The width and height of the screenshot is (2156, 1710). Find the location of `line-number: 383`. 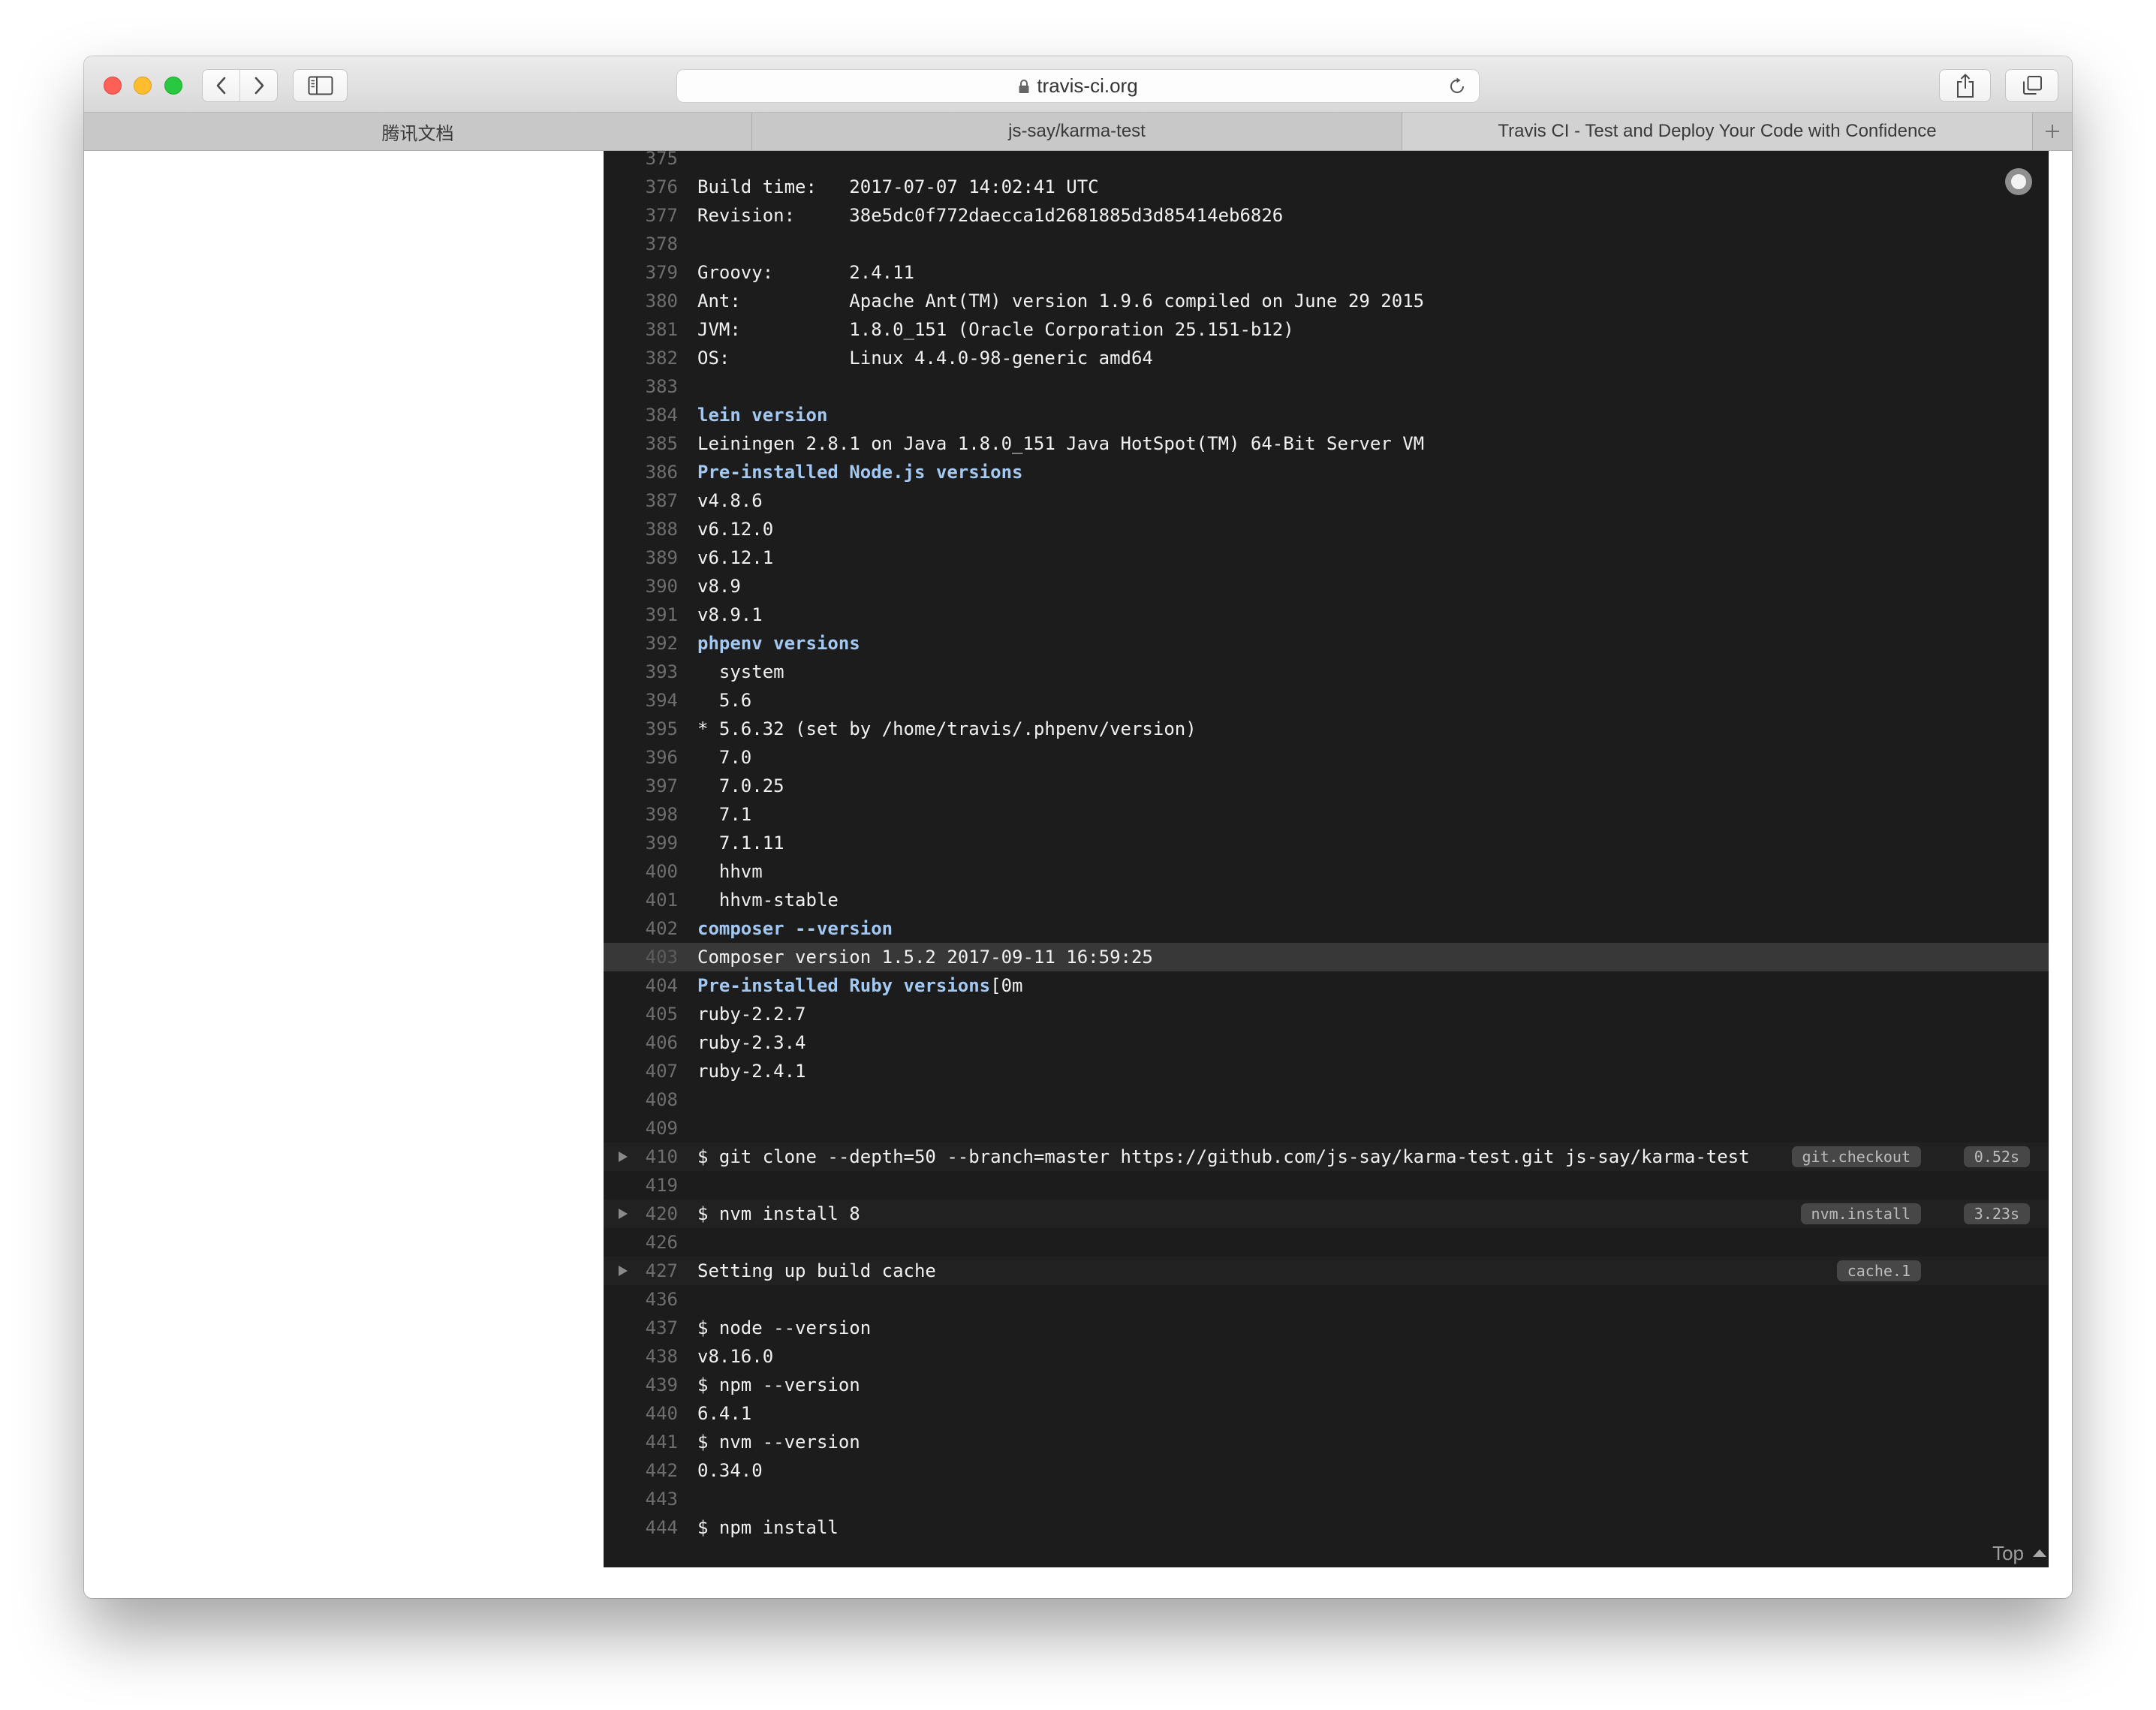

line-number: 383 is located at coordinates (641, 386).